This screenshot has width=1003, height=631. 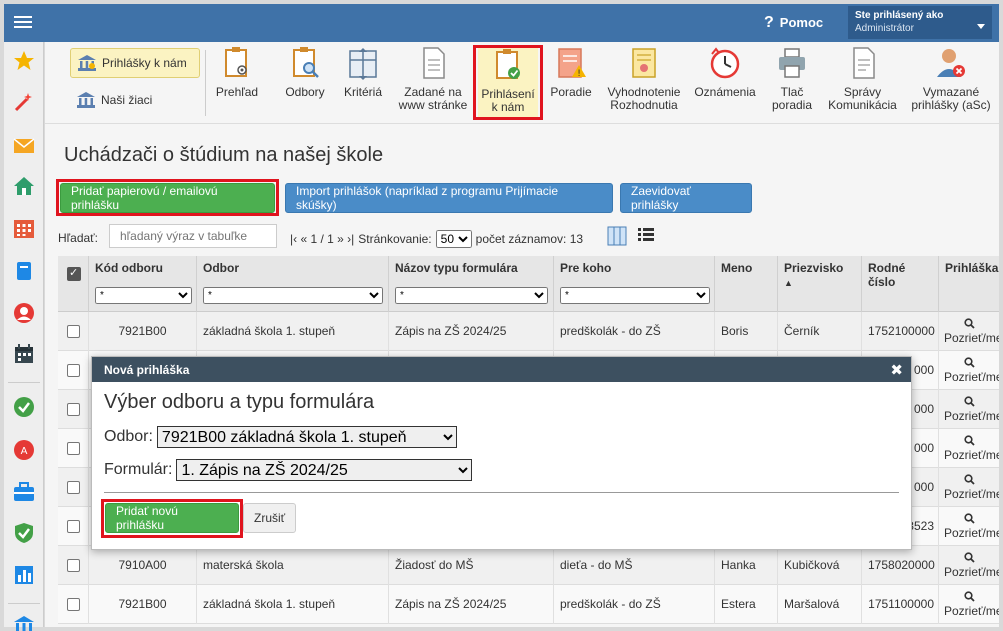 I want to click on briefcase-icon, so click(x=24, y=492).